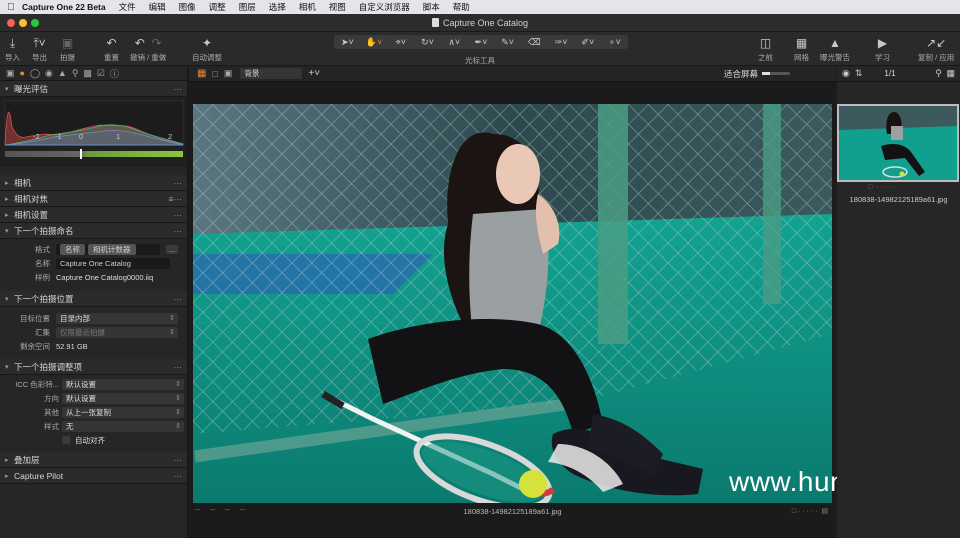 This screenshot has width=960, height=538. I want to click on format-token-counter: 相机计数器, so click(112, 249).